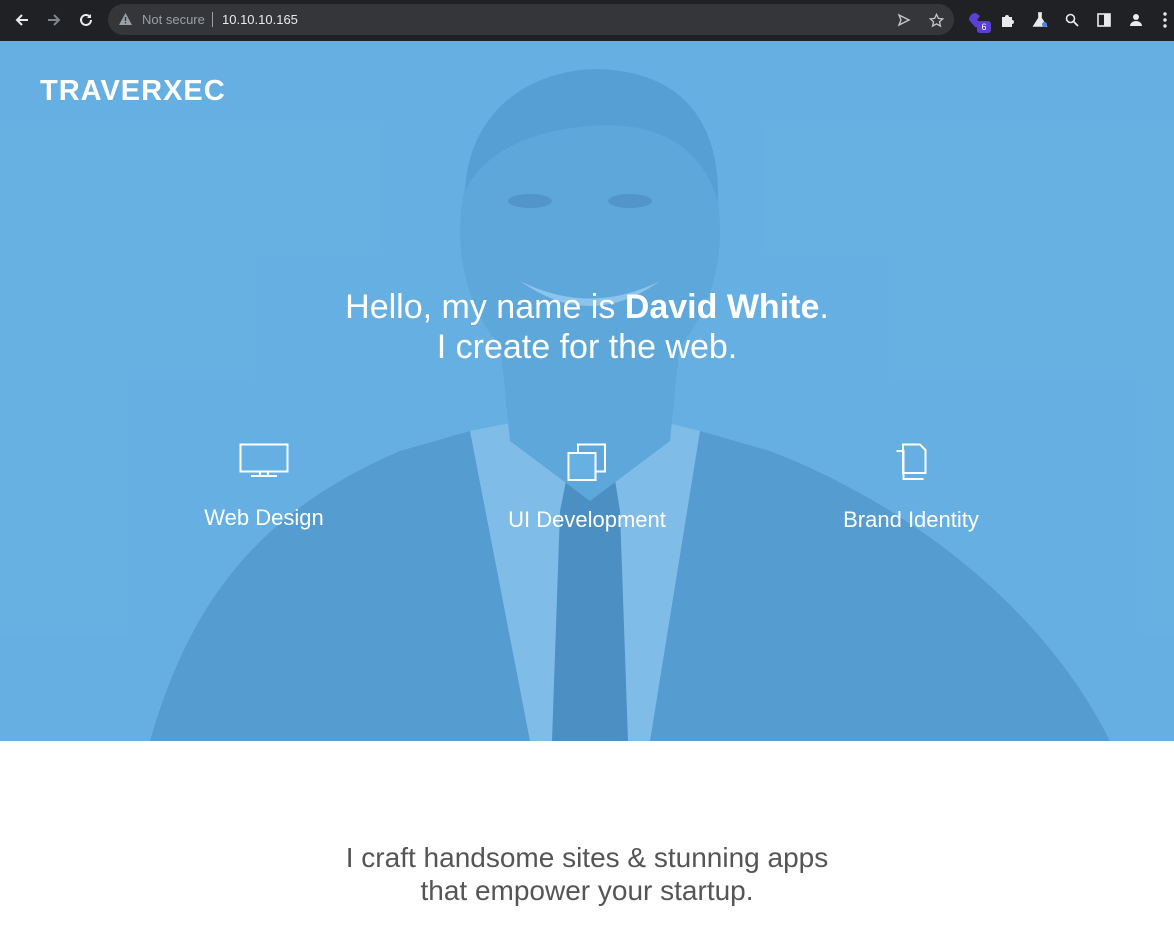 Image resolution: width=1174 pixels, height=935 pixels. I want to click on zoom-button, so click(1072, 20).